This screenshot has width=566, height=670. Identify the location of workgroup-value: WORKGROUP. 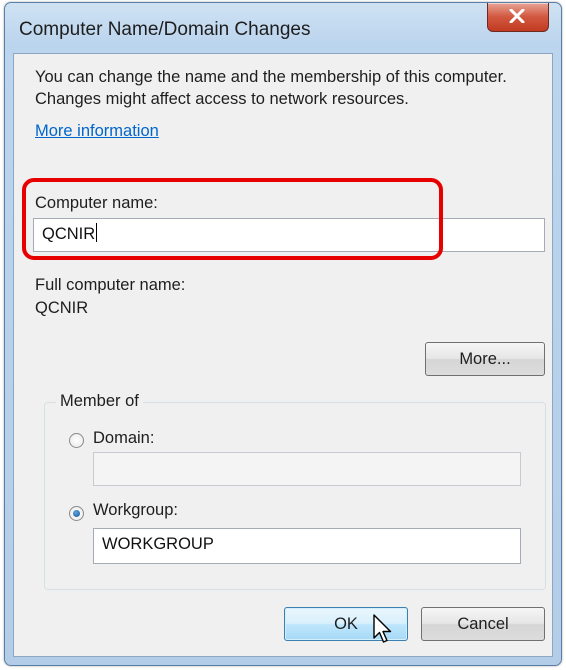
(158, 544).